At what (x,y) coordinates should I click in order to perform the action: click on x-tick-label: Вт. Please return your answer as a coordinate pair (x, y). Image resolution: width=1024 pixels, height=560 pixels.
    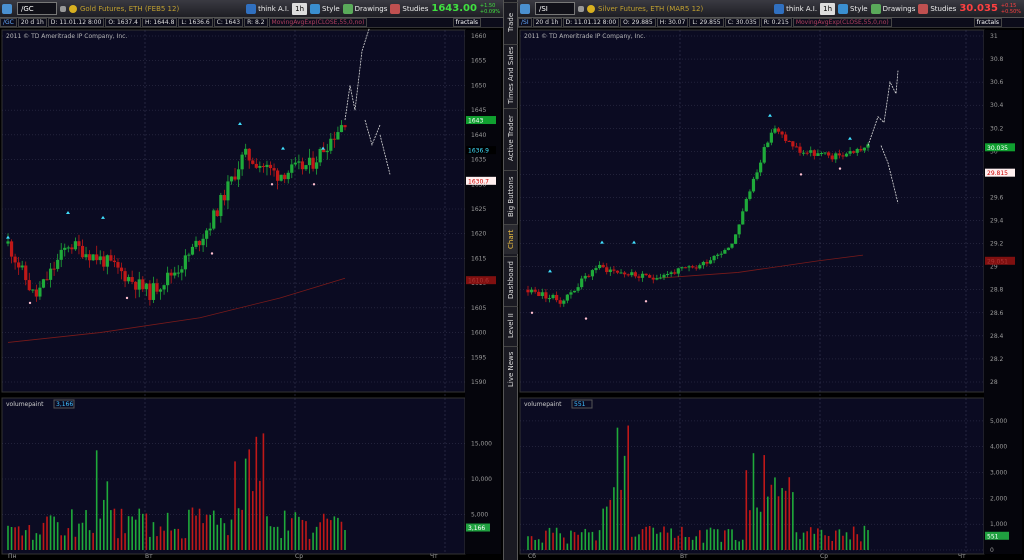
    Looking at the image, I should click on (684, 556).